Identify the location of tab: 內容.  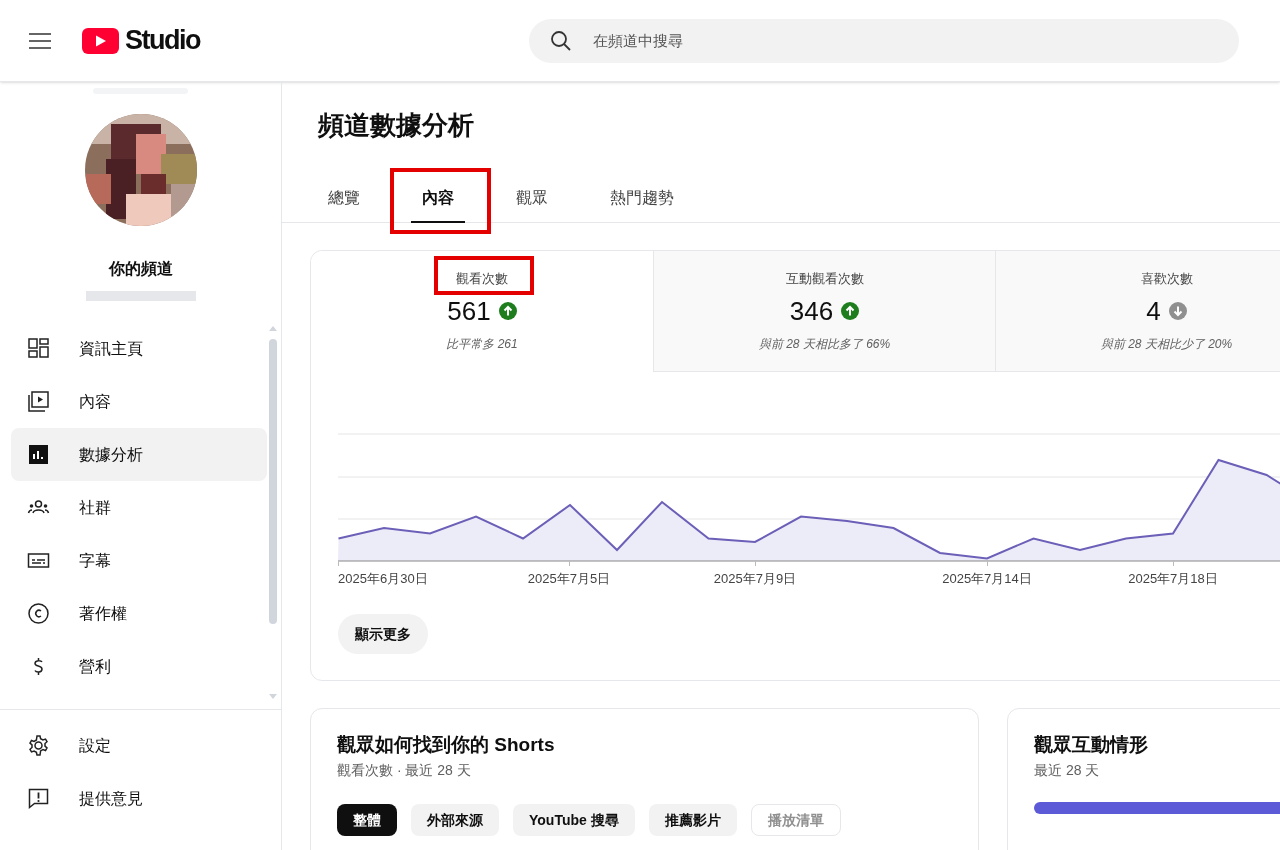
(438, 199).